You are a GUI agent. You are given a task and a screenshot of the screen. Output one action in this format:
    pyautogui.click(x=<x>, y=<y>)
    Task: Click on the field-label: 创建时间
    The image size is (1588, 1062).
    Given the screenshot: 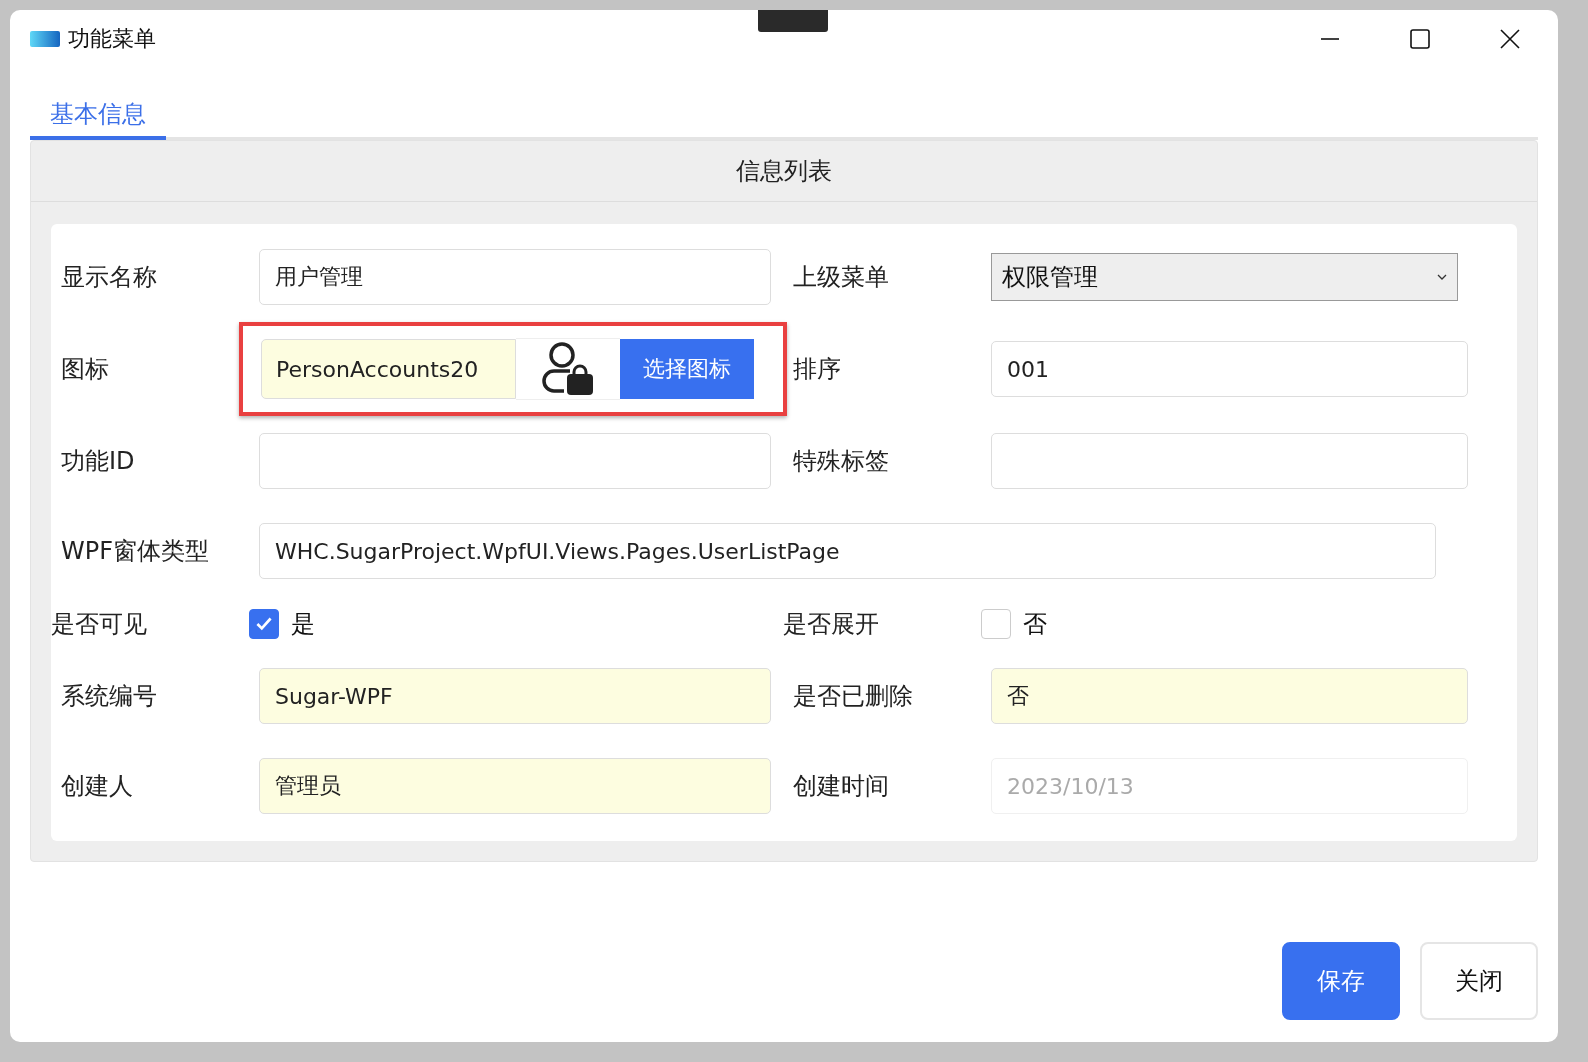 What is the action you would take?
    pyautogui.click(x=841, y=786)
    